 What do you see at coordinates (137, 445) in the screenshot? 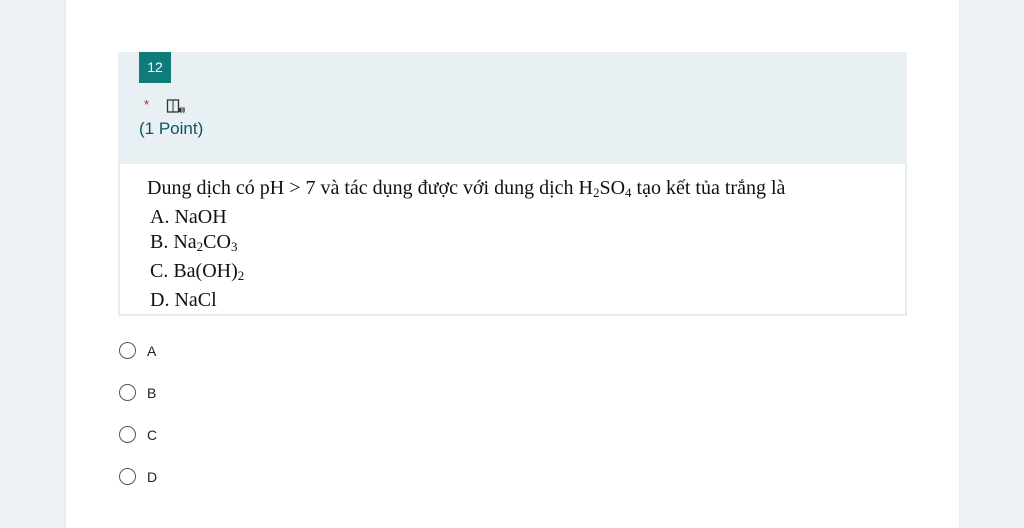
I see `choice-c: C` at bounding box center [137, 445].